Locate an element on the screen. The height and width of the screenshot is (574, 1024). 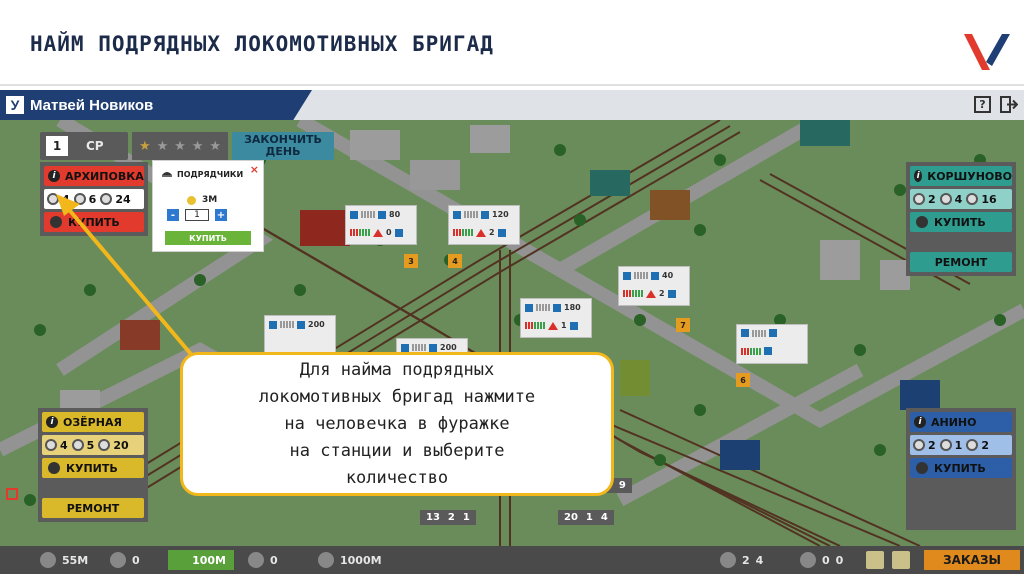
station-stats: 4 6 24 is located at coordinates (94, 199).